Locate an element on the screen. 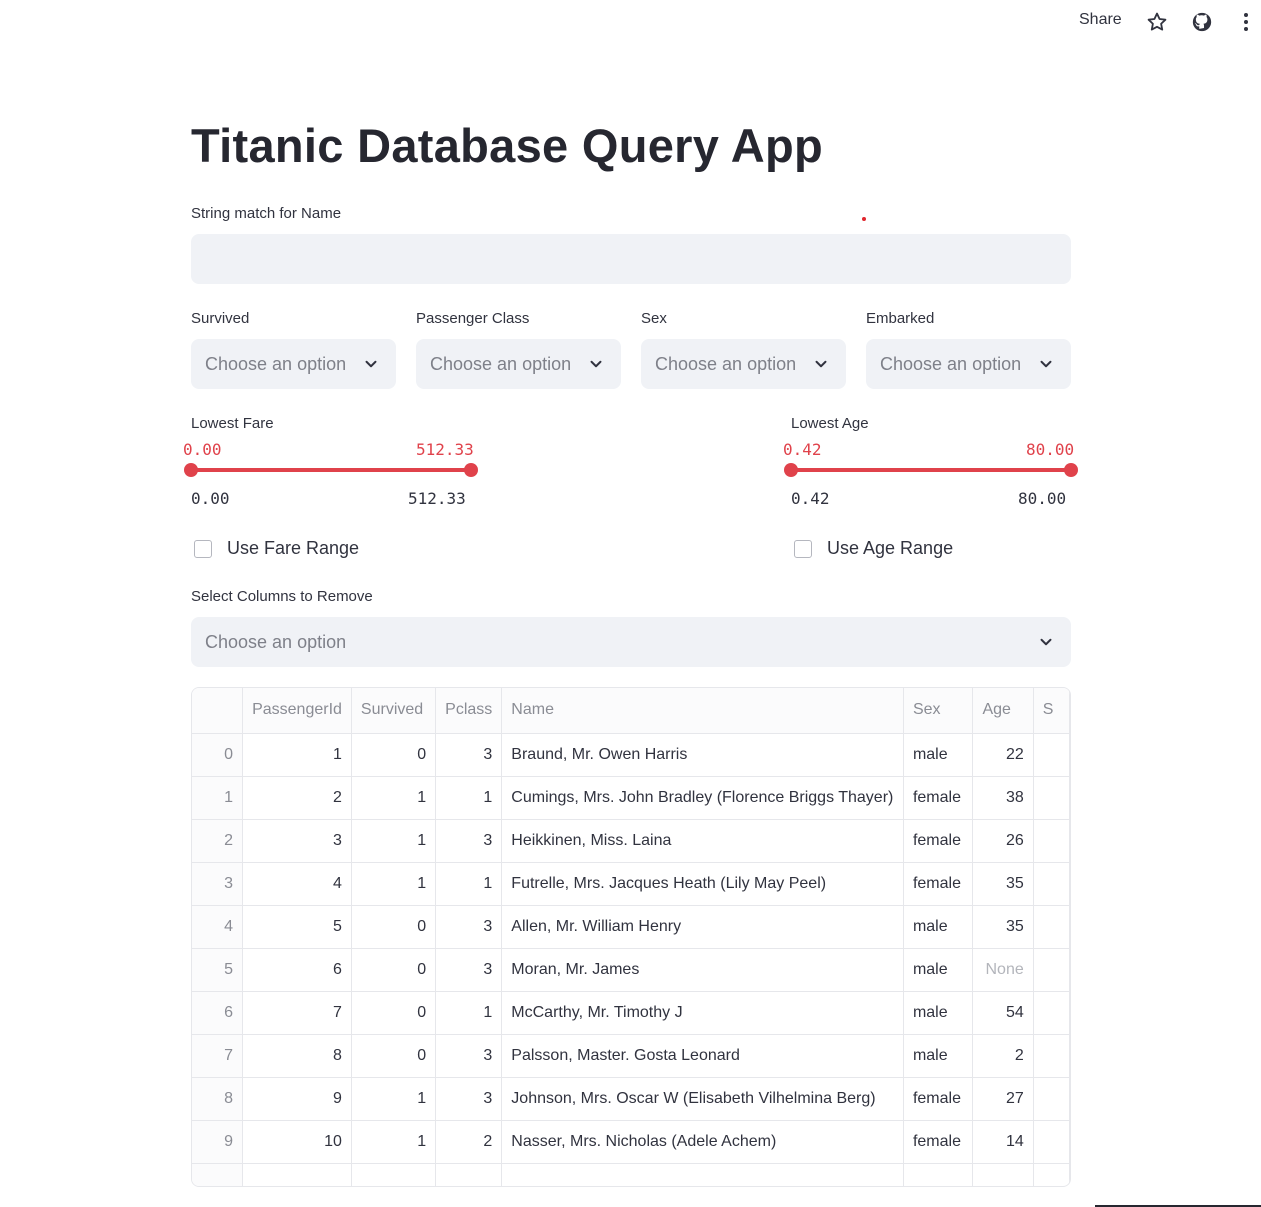 Image resolution: width=1261 pixels, height=1207 pixels. column-header-name: Name is located at coordinates (702, 711).